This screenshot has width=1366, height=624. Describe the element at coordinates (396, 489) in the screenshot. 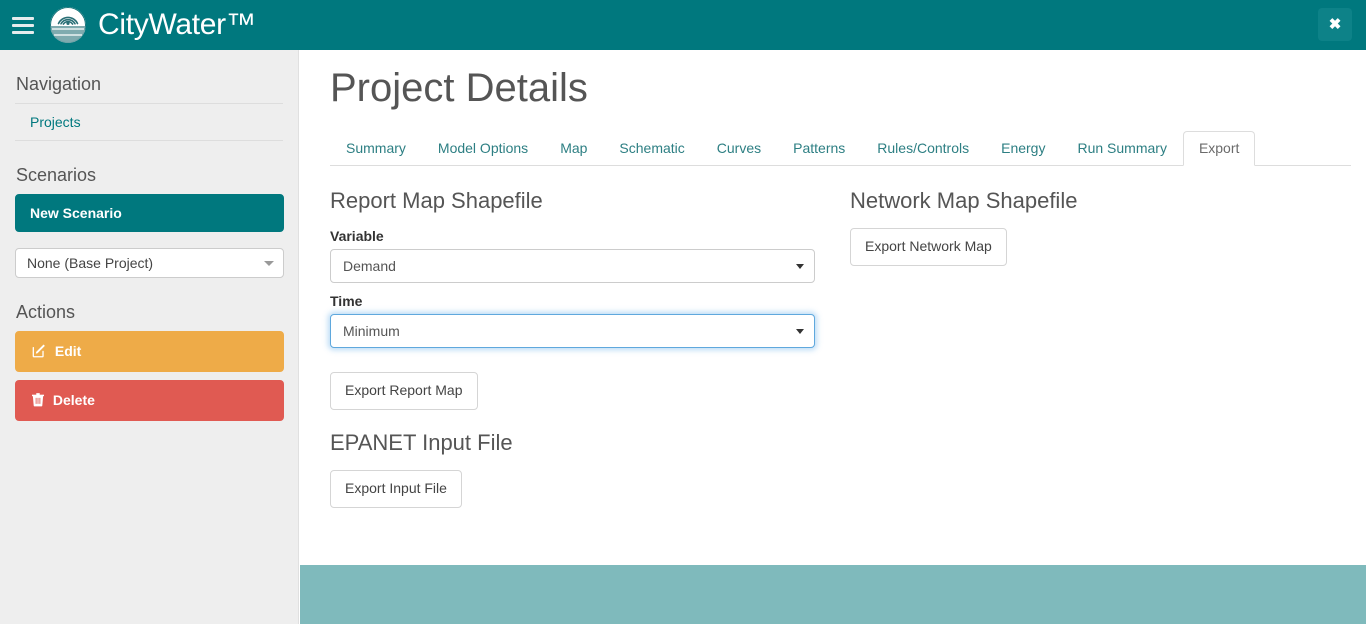

I see `export-input-file-button: Export Input File` at that location.